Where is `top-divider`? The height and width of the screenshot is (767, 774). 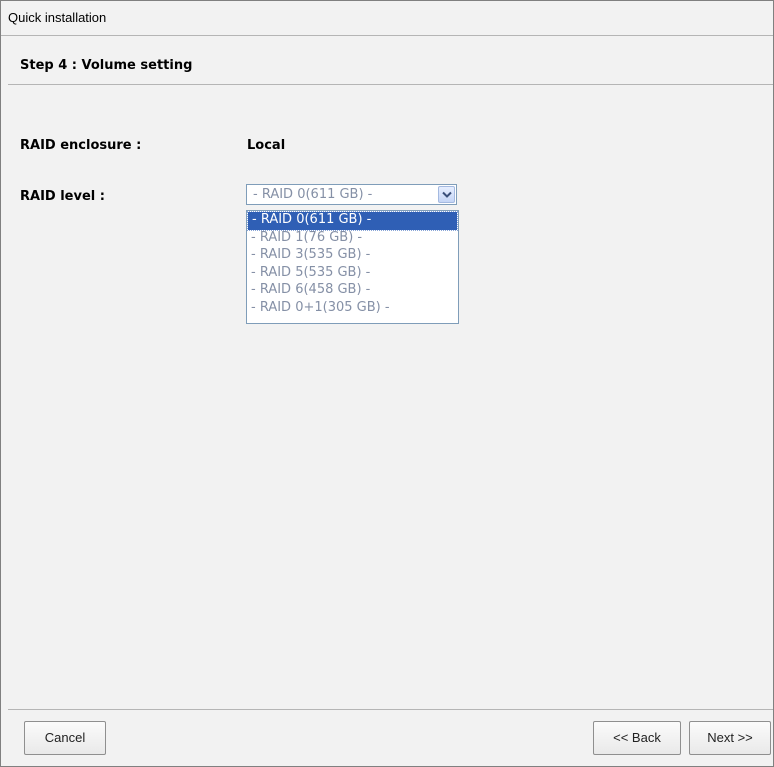 top-divider is located at coordinates (390, 84).